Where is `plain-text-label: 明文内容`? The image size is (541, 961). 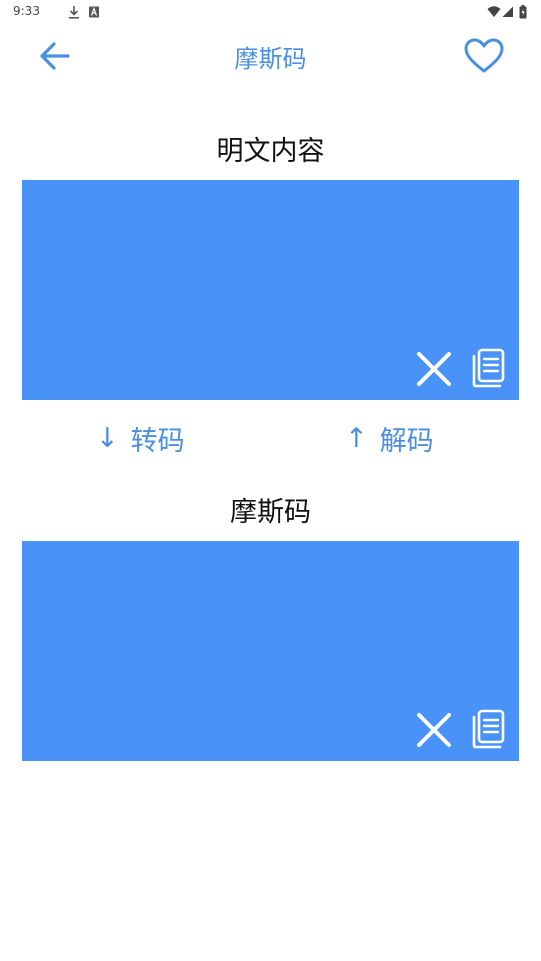
plain-text-label: 明文内容 is located at coordinates (270, 151).